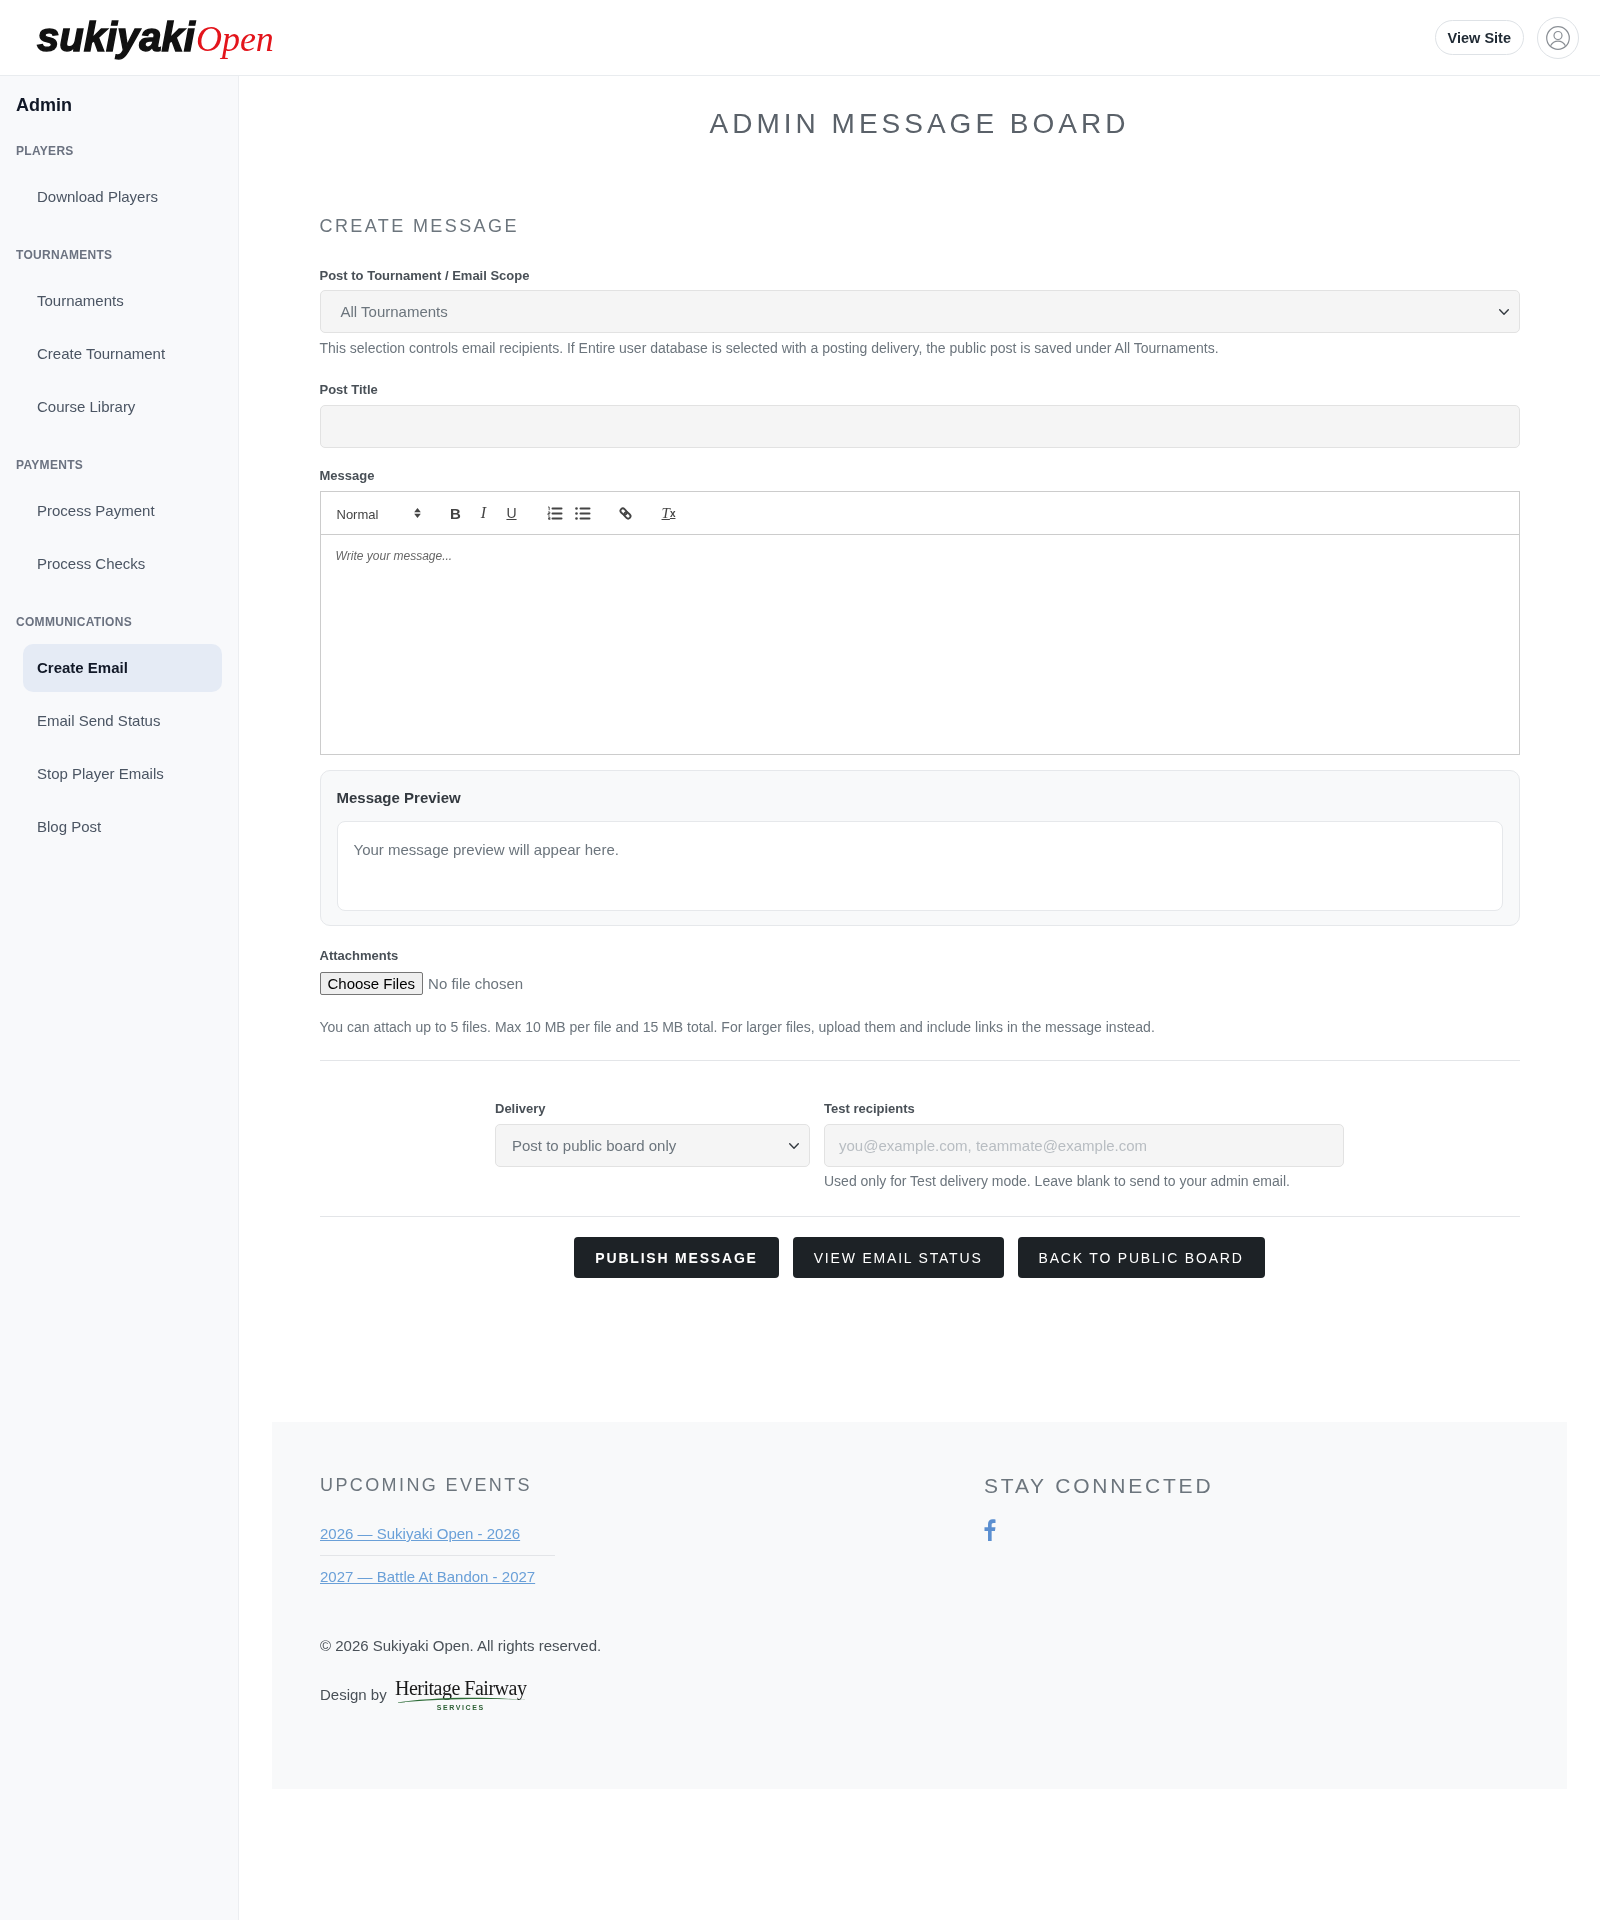 This screenshot has width=1600, height=1920. I want to click on help-text: This selection controls email recipients. If Entire user database is selected with a posting delivery, the public post is saved under All Tournaments., so click(769, 348).